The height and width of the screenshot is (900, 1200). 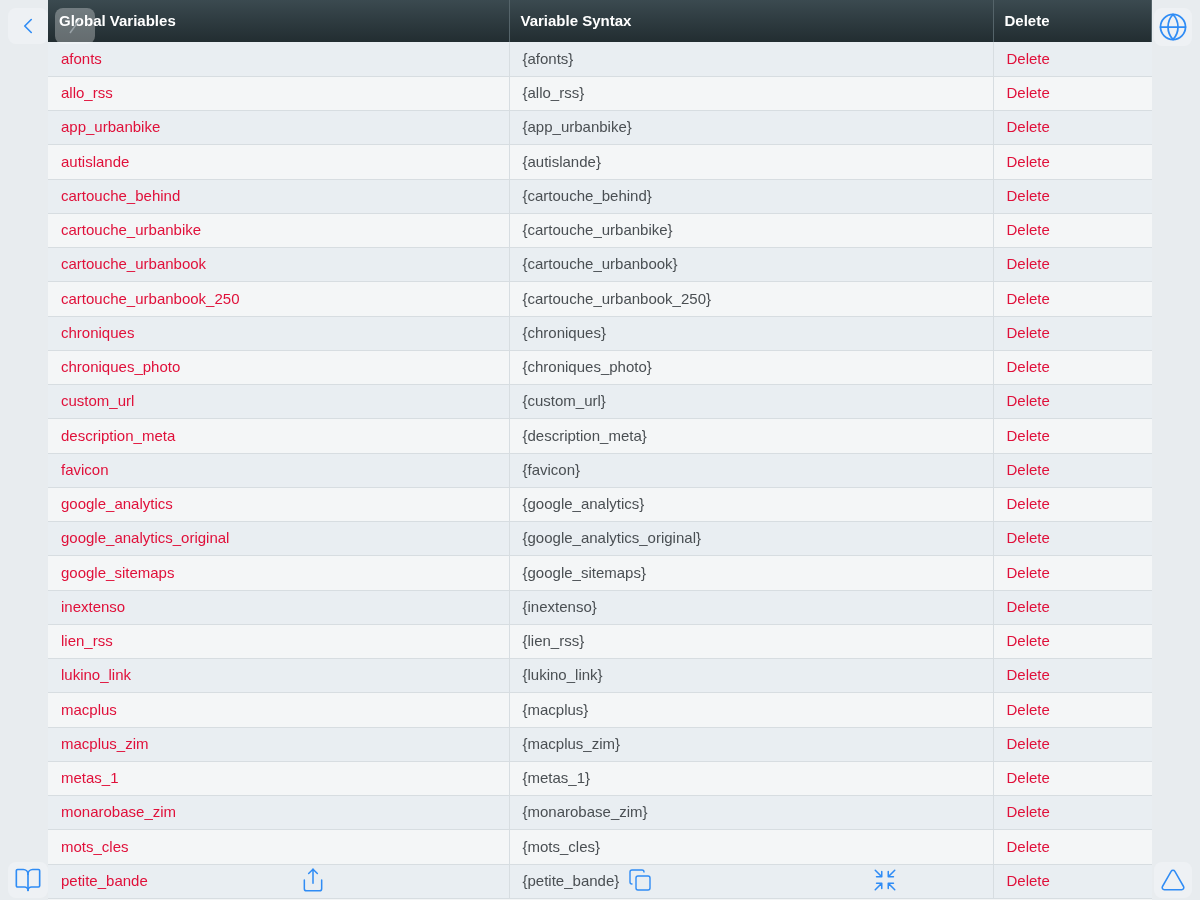 I want to click on variable-name-link: favicon, so click(x=85, y=469).